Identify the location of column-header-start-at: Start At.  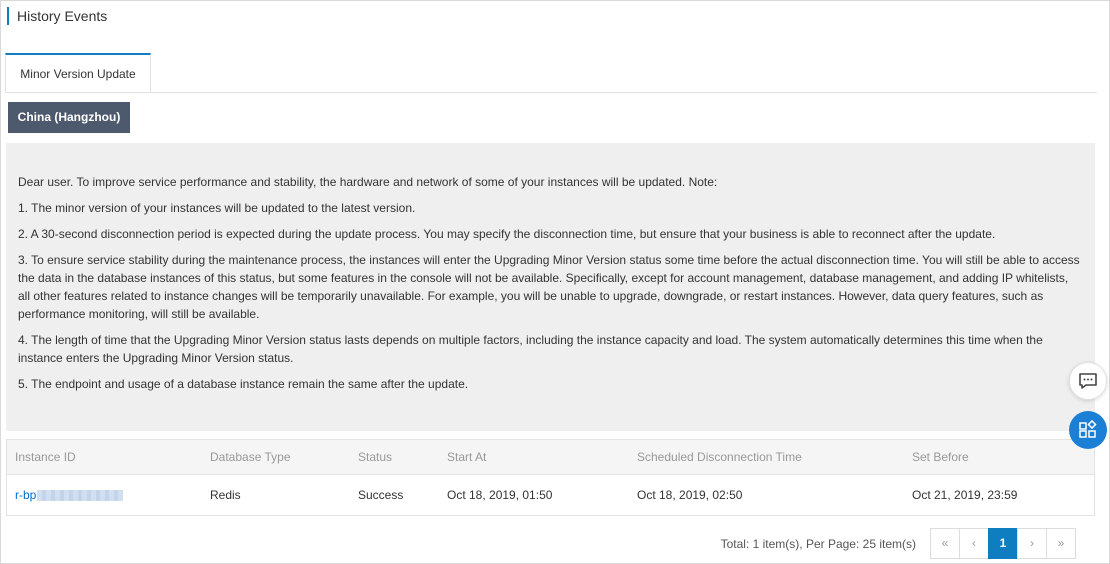
(467, 457).